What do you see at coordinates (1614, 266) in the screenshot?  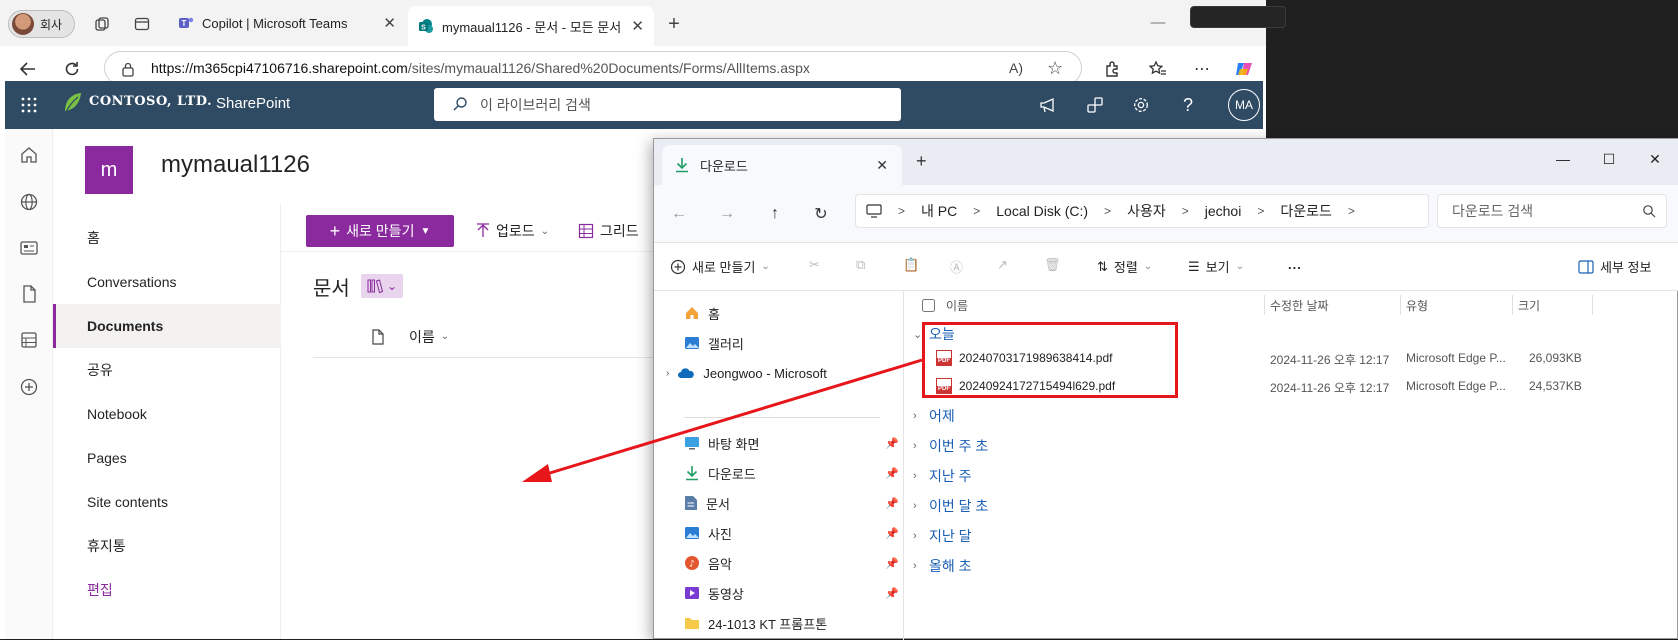 I see `details-pane-button: 세부 정보` at bounding box center [1614, 266].